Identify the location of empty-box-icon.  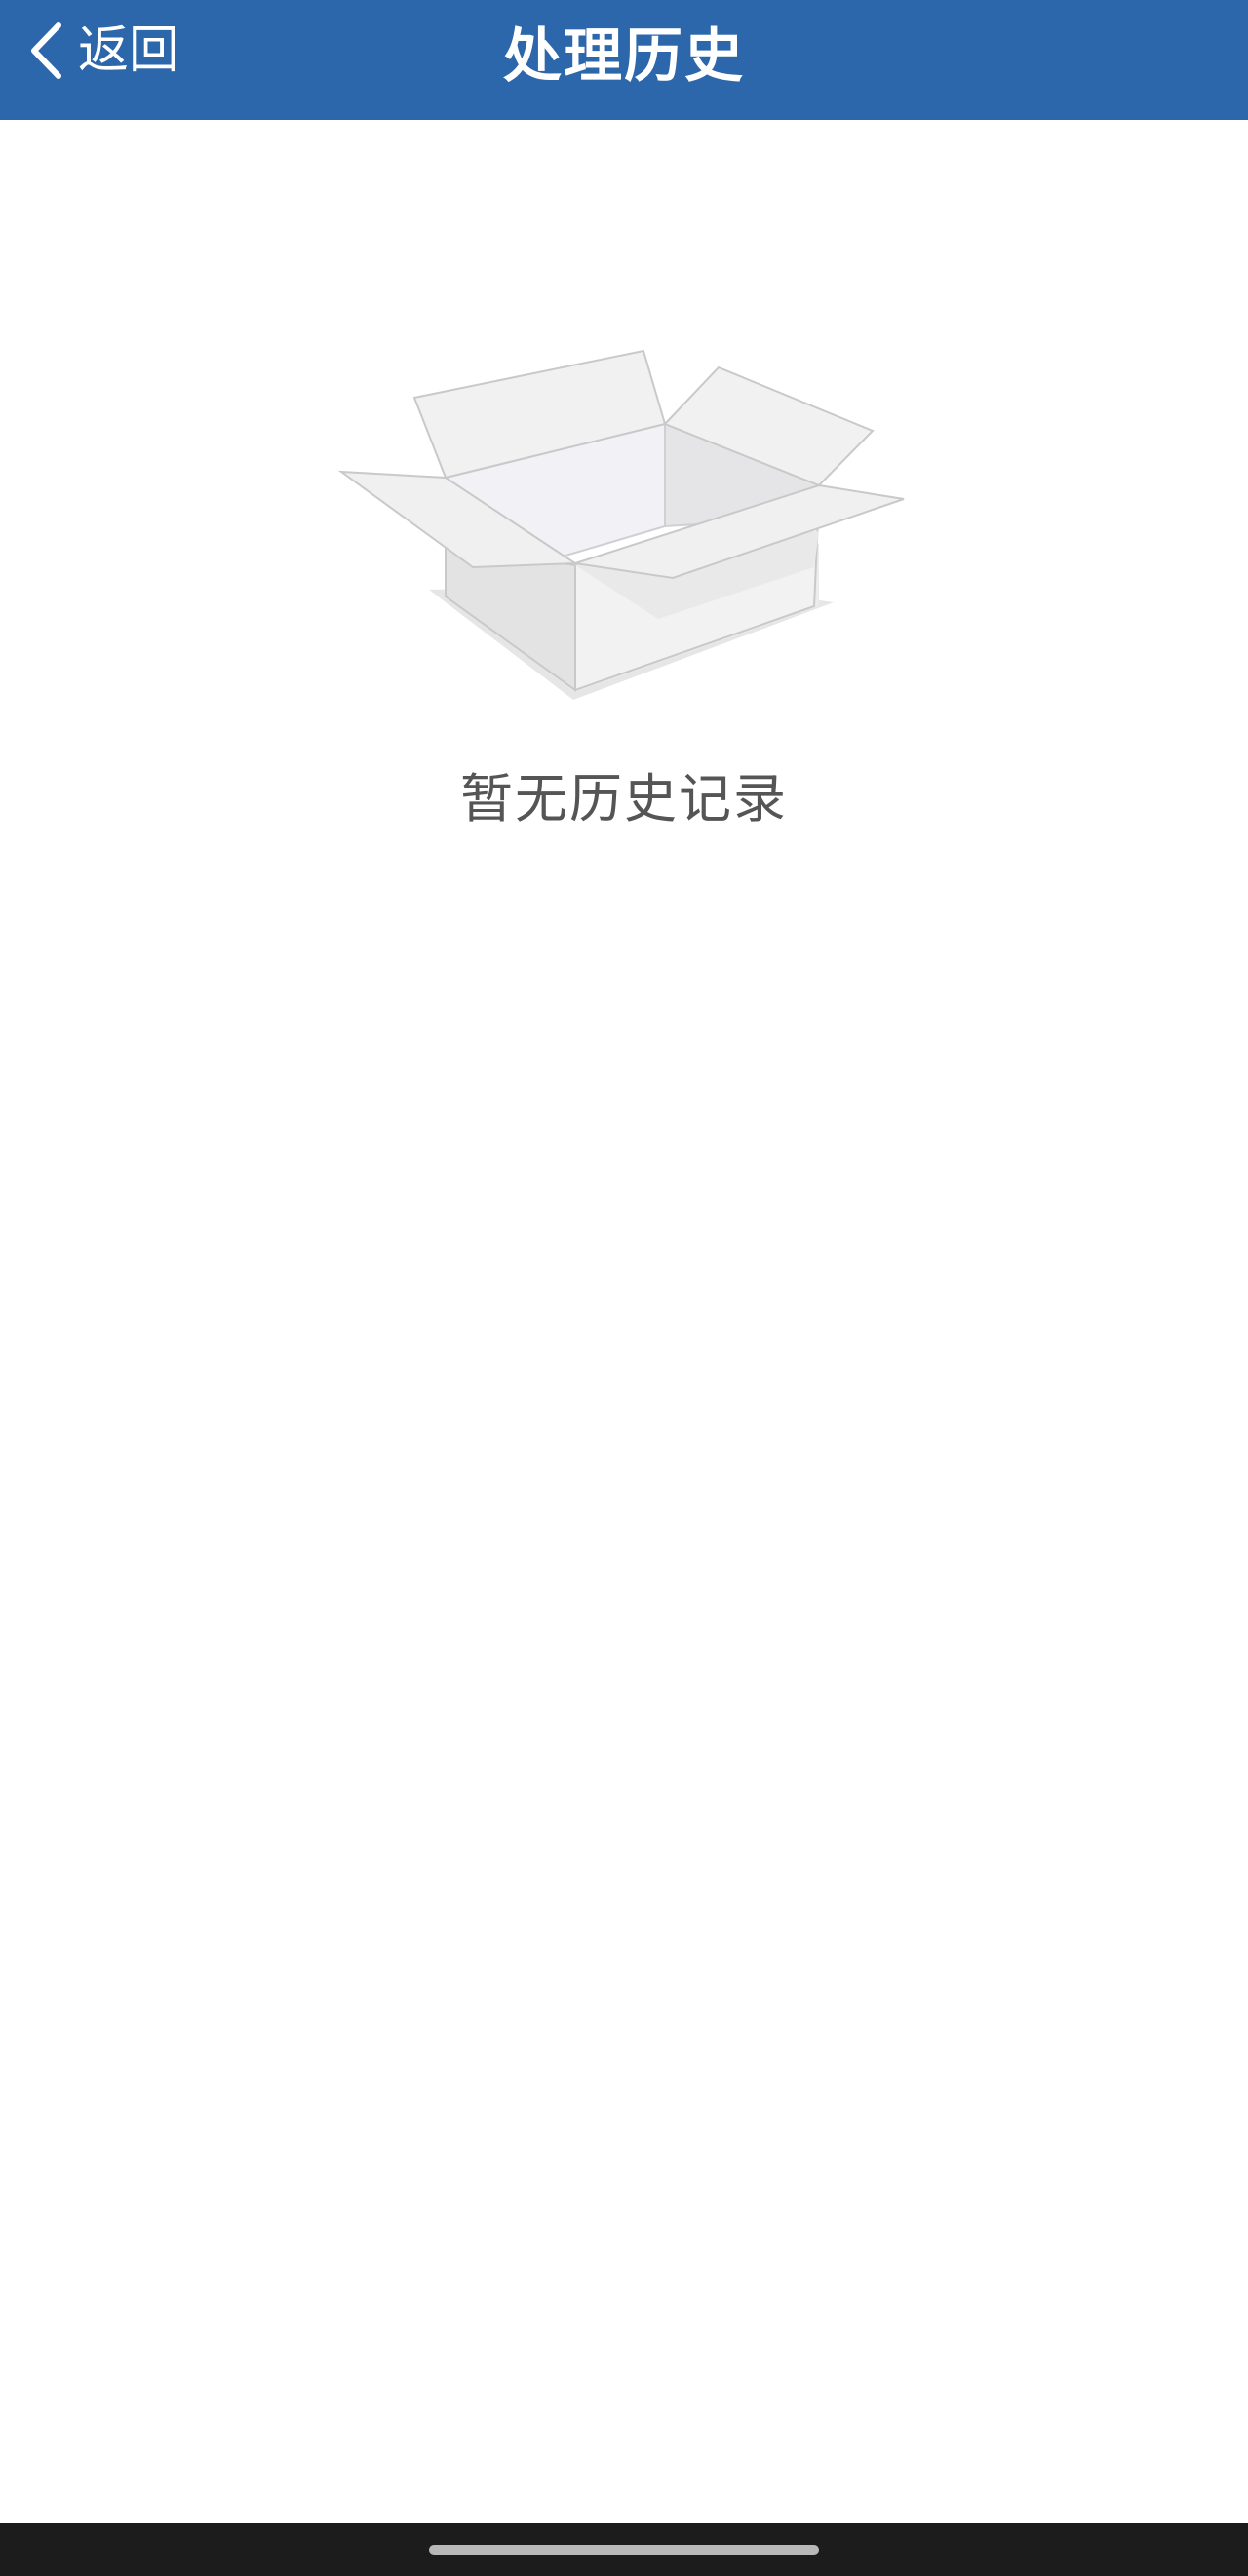
(621, 524).